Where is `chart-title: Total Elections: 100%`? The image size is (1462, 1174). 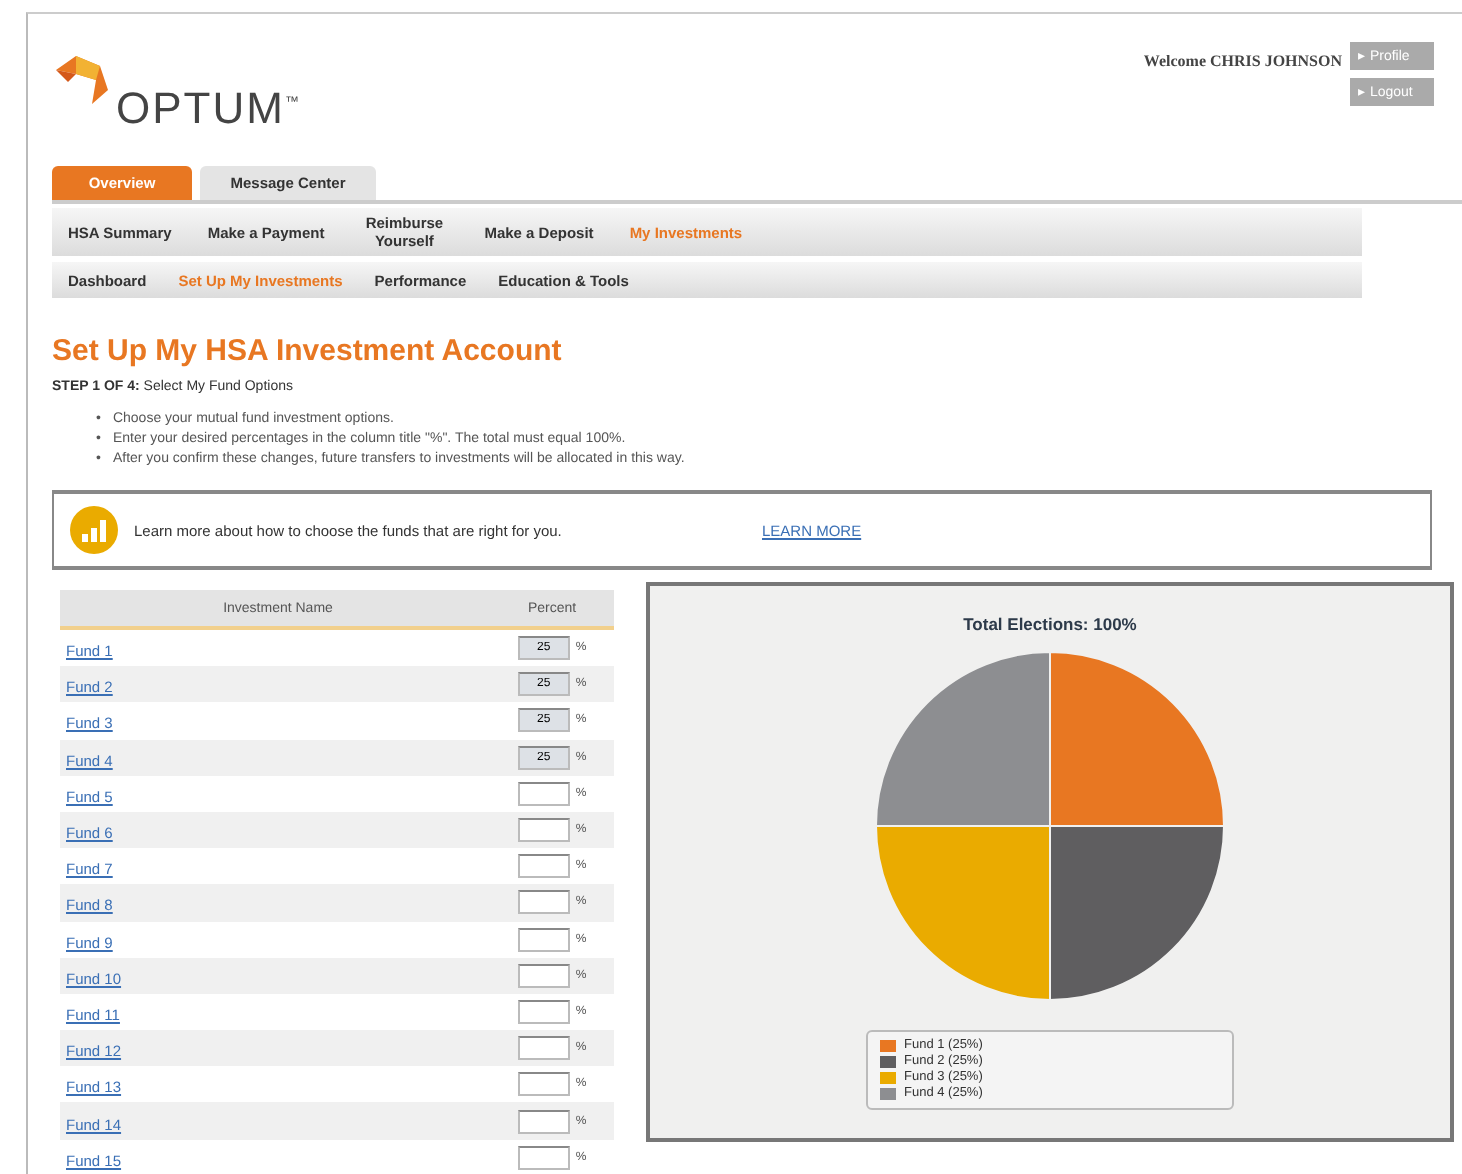 chart-title: Total Elections: 100% is located at coordinates (1050, 624).